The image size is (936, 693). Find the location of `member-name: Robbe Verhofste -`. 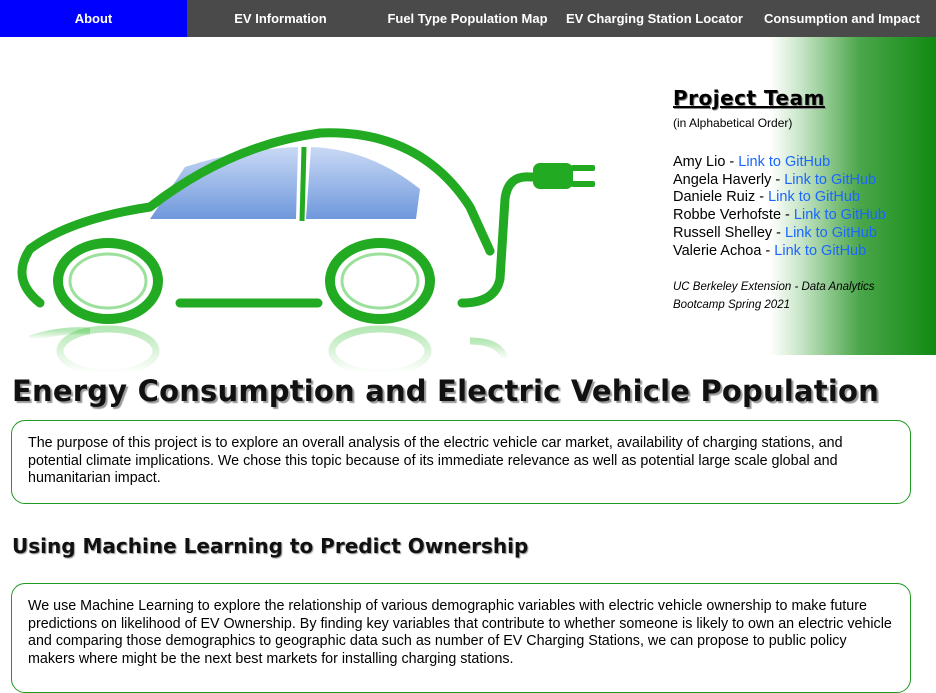

member-name: Robbe Verhofste - is located at coordinates (733, 215).